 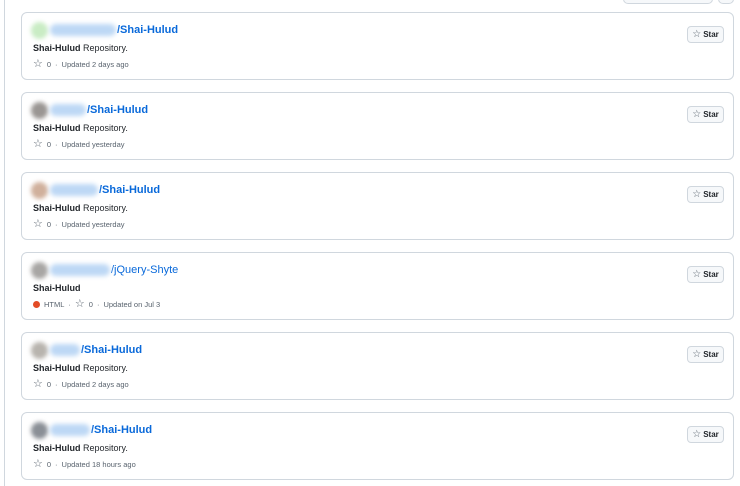 I want to click on sort-dropdown, so click(x=668, y=2).